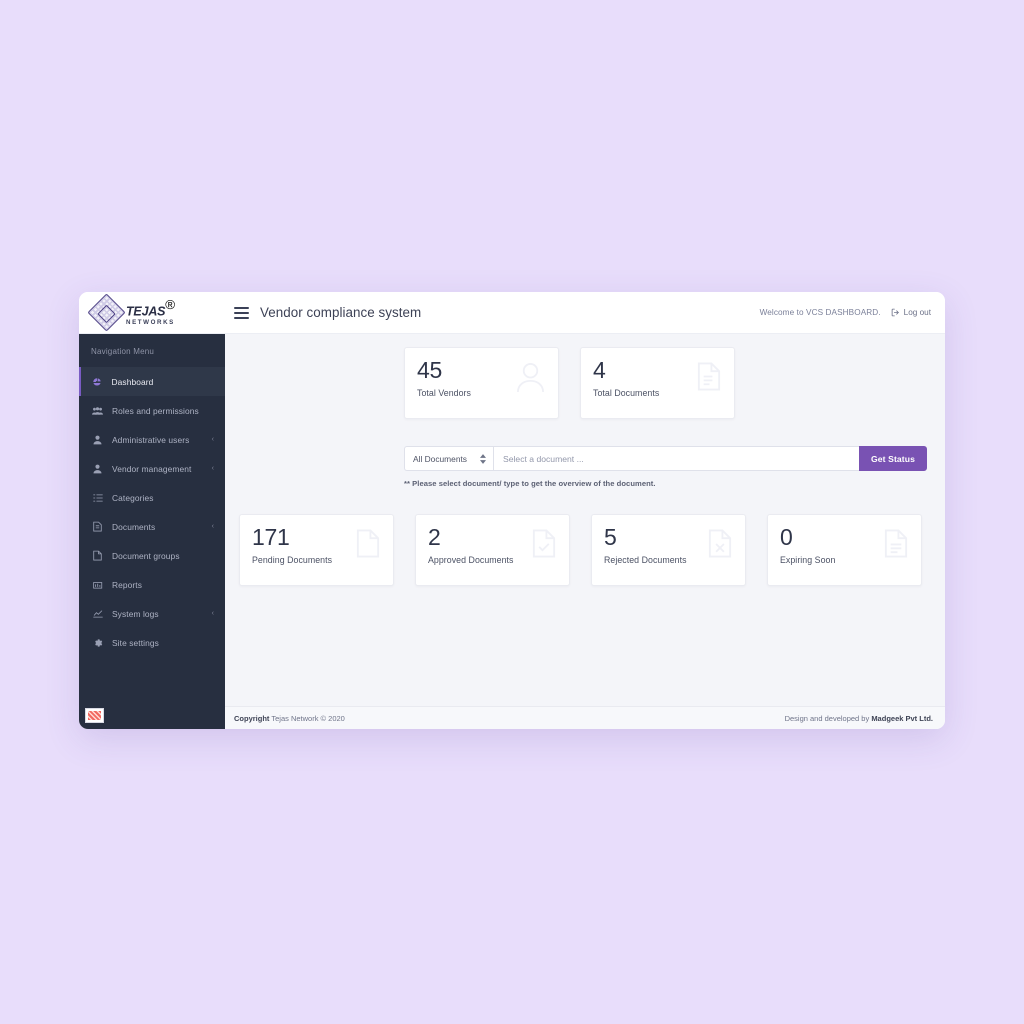  I want to click on stat-card: 4 Total Documents, so click(657, 383).